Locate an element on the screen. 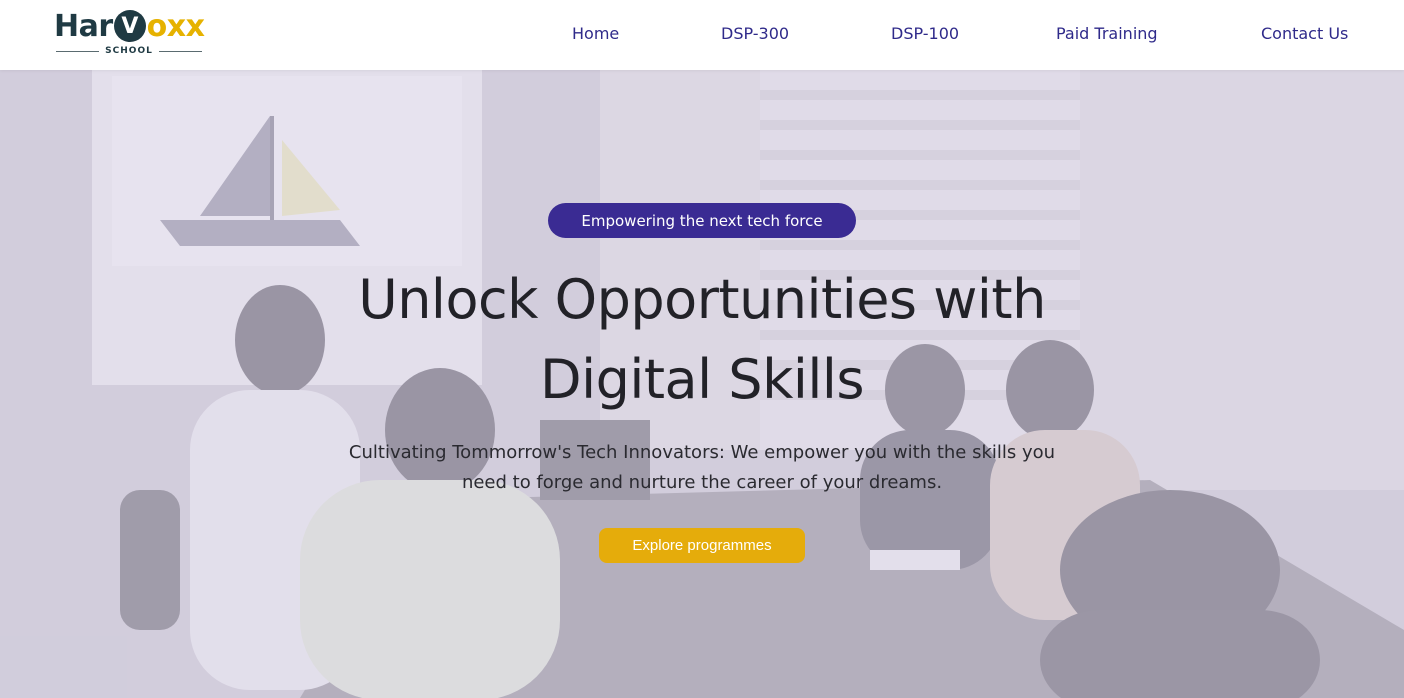 This screenshot has width=1404, height=698. logo-subline: SCHOOL is located at coordinates (129, 51).